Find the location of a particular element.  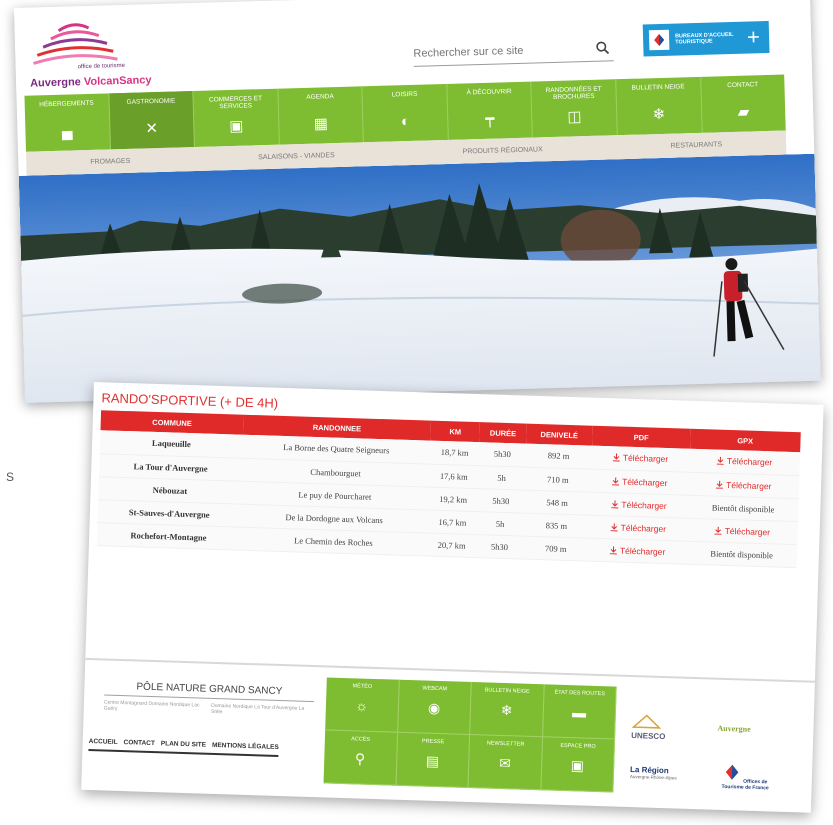

quick-link-acces: ACCÈS ⚲ is located at coordinates (360, 758).